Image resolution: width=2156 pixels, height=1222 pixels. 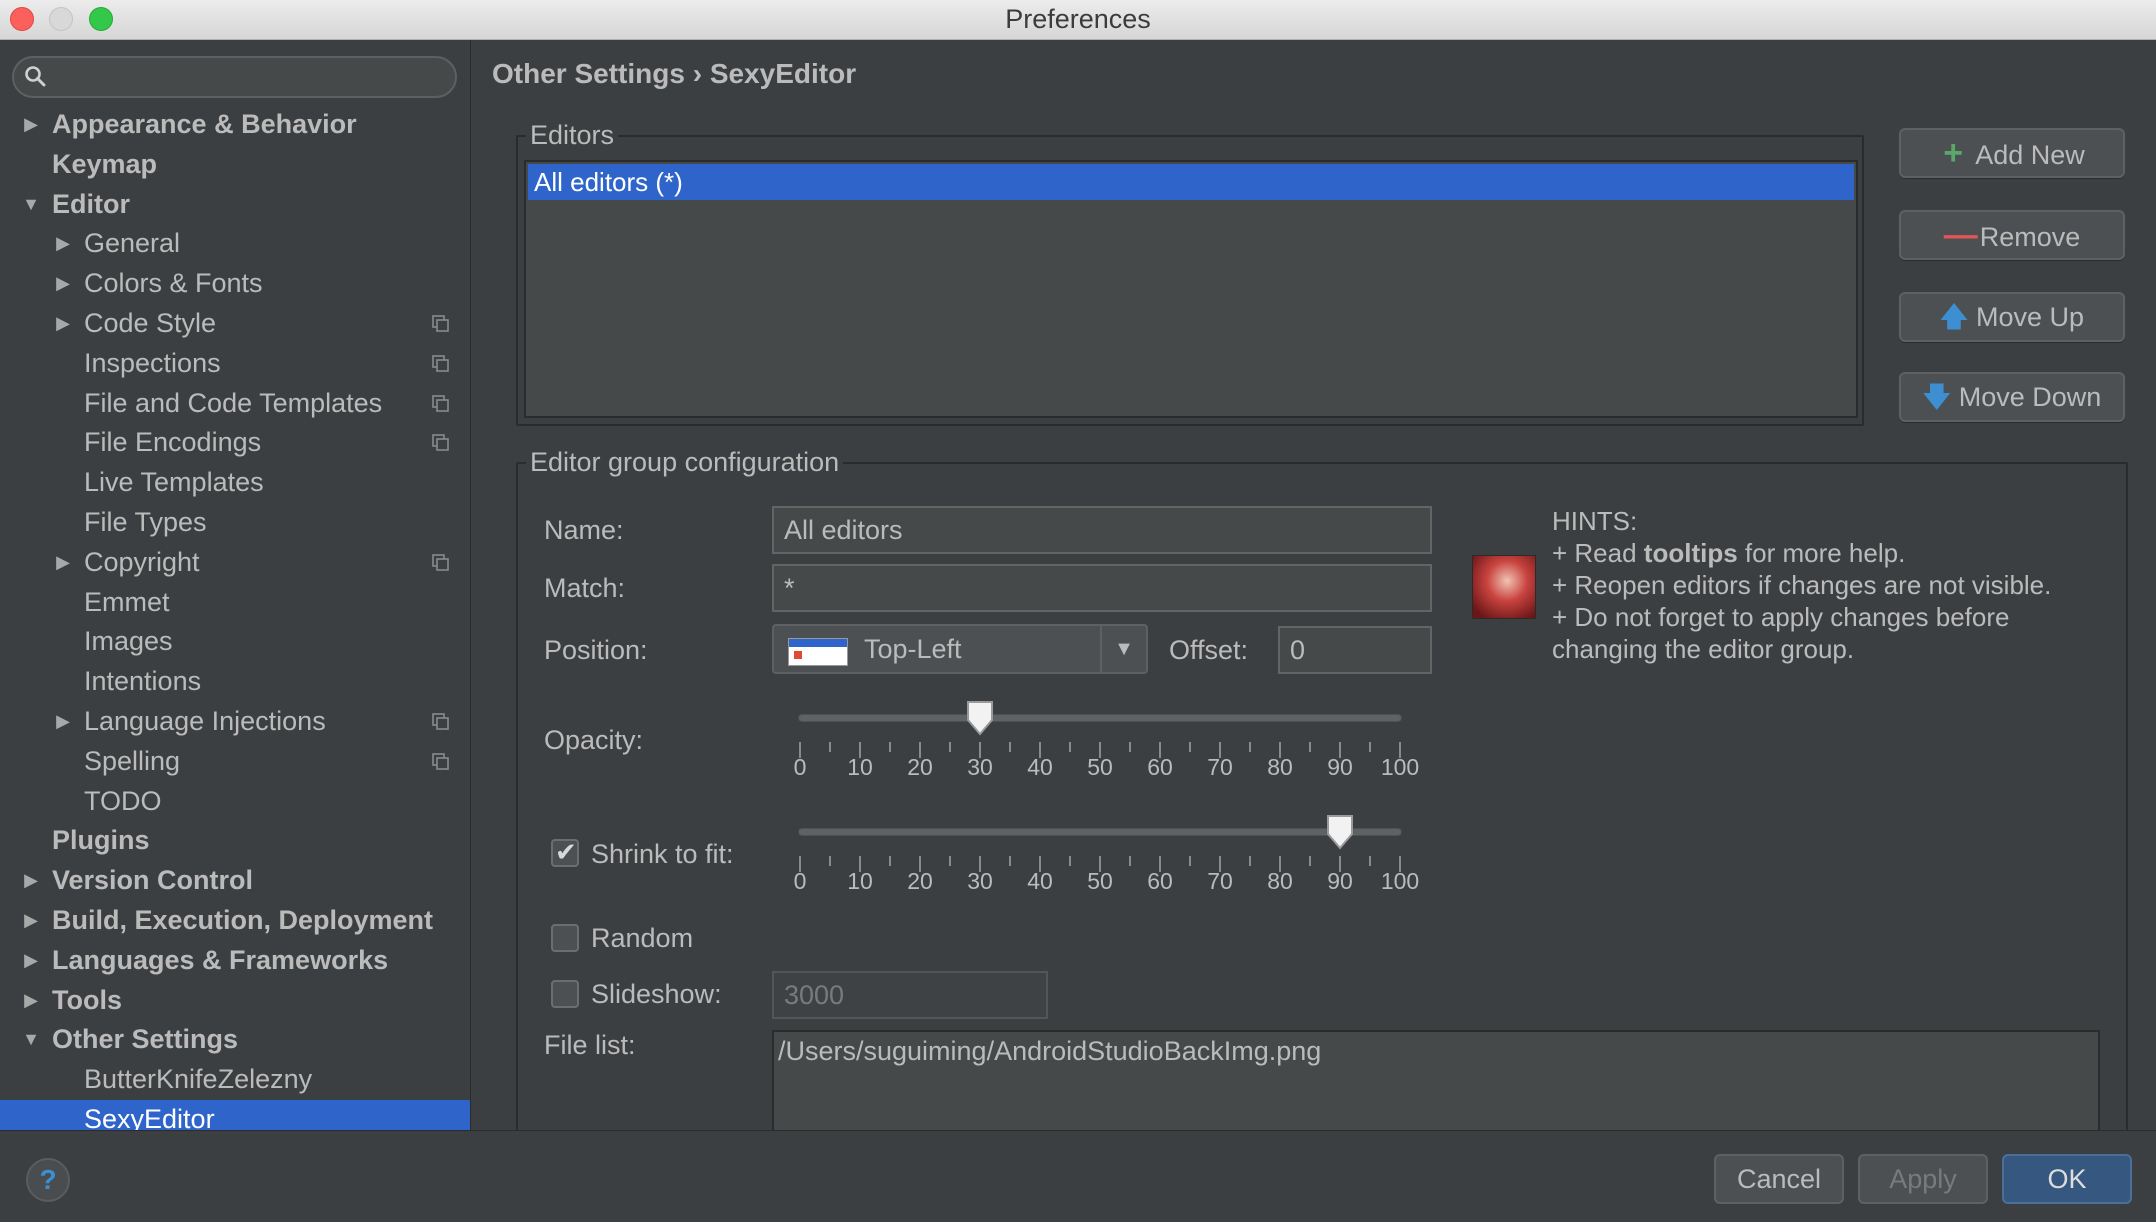 What do you see at coordinates (1078, 20) in the screenshot?
I see `title-bar: Preferences` at bounding box center [1078, 20].